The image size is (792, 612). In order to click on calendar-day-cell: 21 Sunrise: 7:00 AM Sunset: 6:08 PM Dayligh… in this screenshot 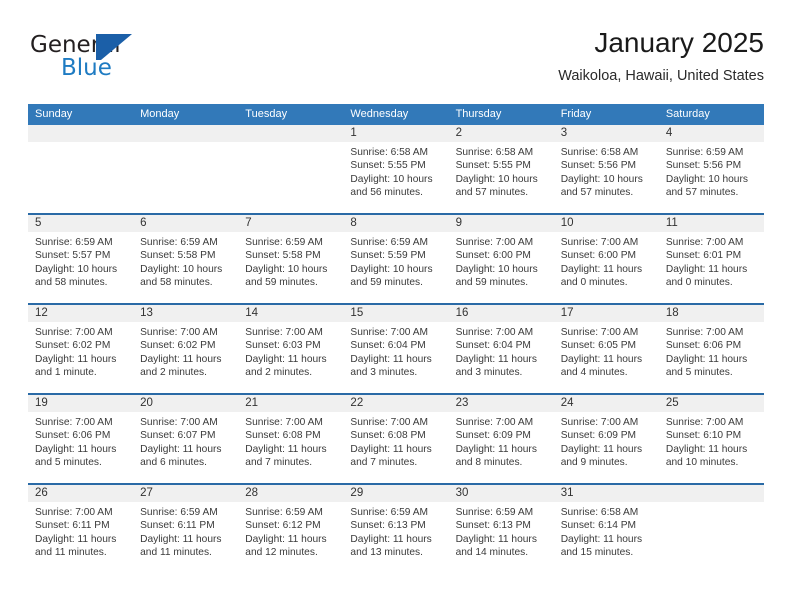, I will do `click(291, 439)`.